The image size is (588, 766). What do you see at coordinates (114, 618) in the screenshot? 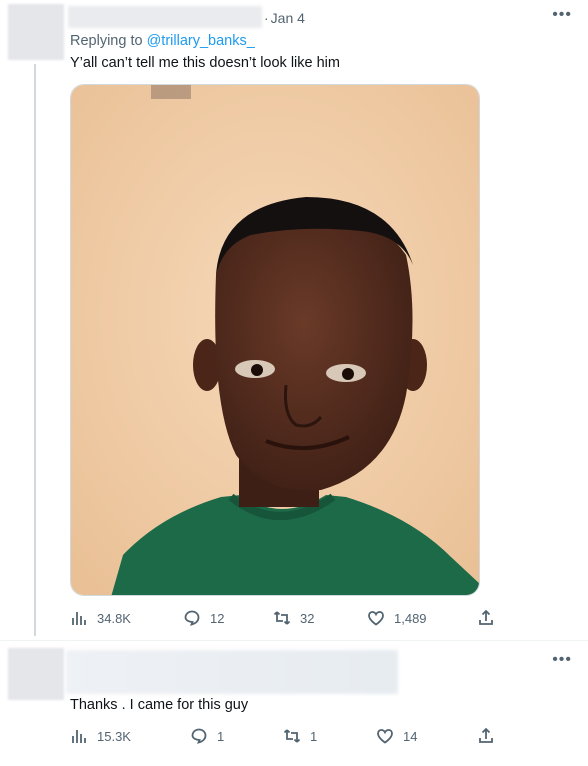
I see `views-count: 34.8K` at bounding box center [114, 618].